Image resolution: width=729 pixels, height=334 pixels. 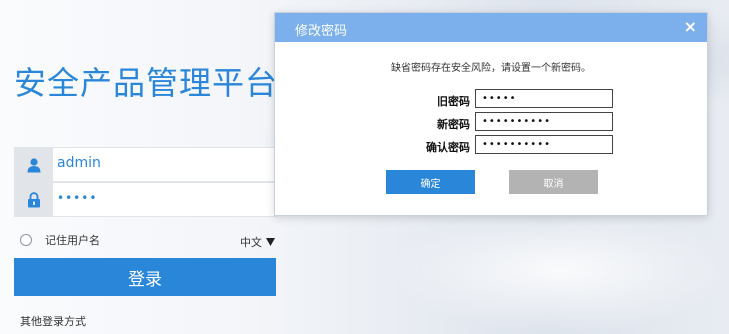 What do you see at coordinates (321, 31) in the screenshot?
I see `dialog-title: 修改密码` at bounding box center [321, 31].